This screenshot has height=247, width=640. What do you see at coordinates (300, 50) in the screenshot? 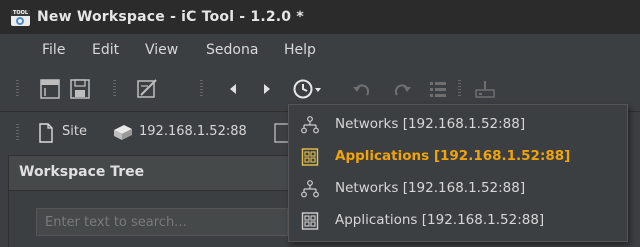
I see `menu-help: Help` at bounding box center [300, 50].